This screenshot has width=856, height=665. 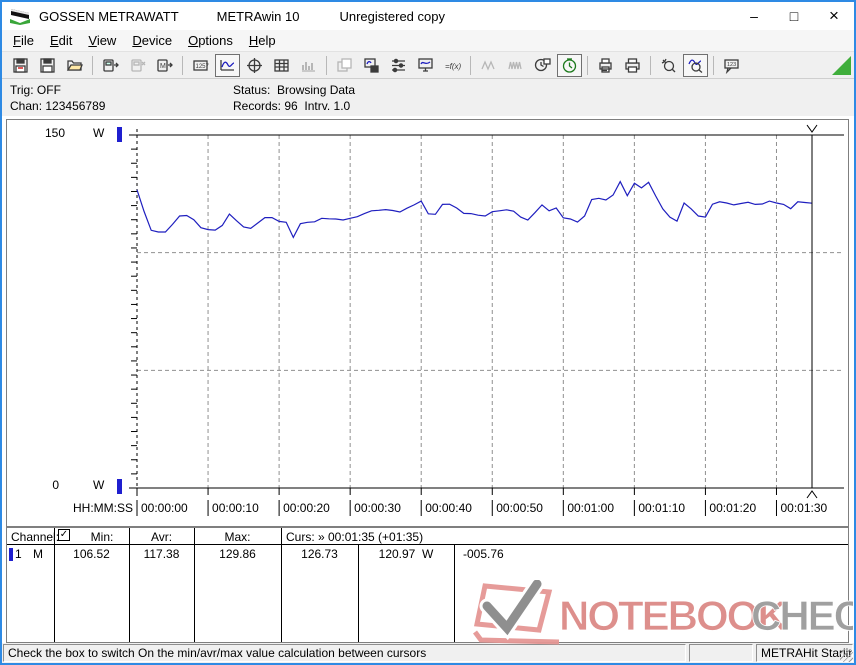 What do you see at coordinates (483, 554) in the screenshot?
I see `cursor-difference-value: -005.76` at bounding box center [483, 554].